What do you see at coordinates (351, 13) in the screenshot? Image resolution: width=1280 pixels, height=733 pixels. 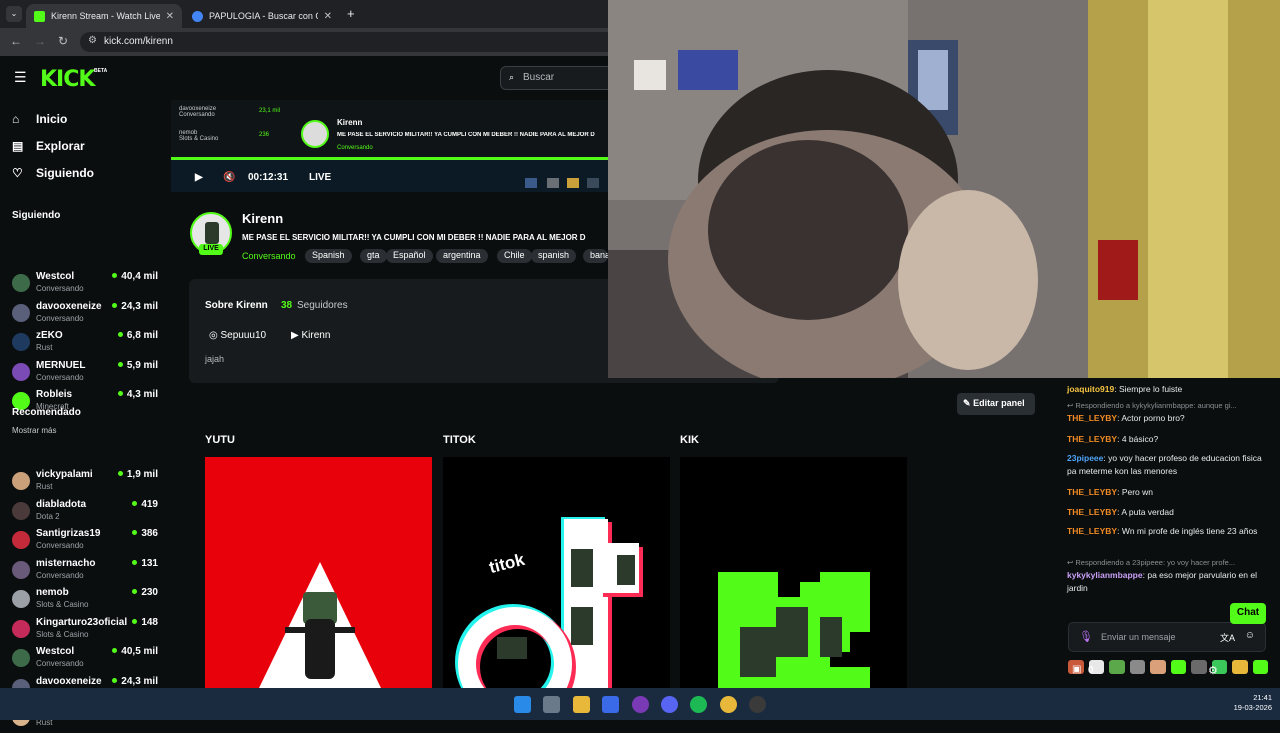 I see `new-tab-button: +` at bounding box center [351, 13].